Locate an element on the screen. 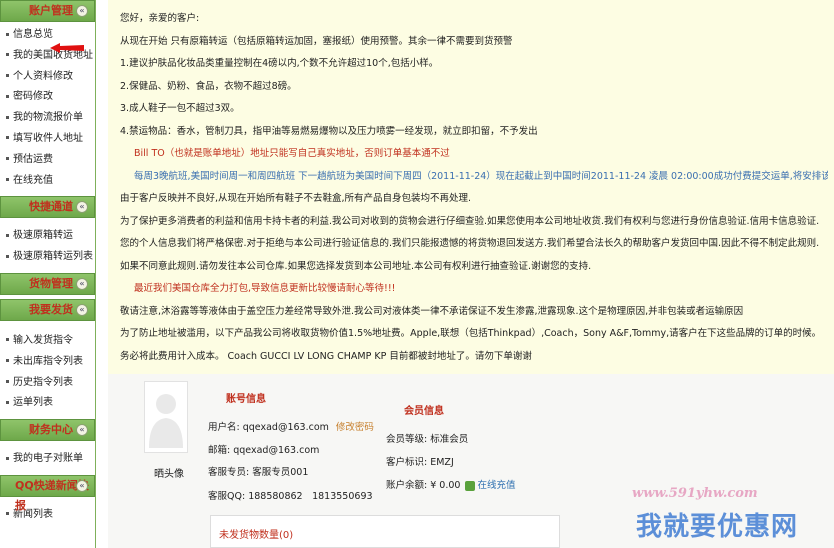 The height and width of the screenshot is (548, 834). sidebar-section-finance: 我的电子对账单 is located at coordinates (47, 458).